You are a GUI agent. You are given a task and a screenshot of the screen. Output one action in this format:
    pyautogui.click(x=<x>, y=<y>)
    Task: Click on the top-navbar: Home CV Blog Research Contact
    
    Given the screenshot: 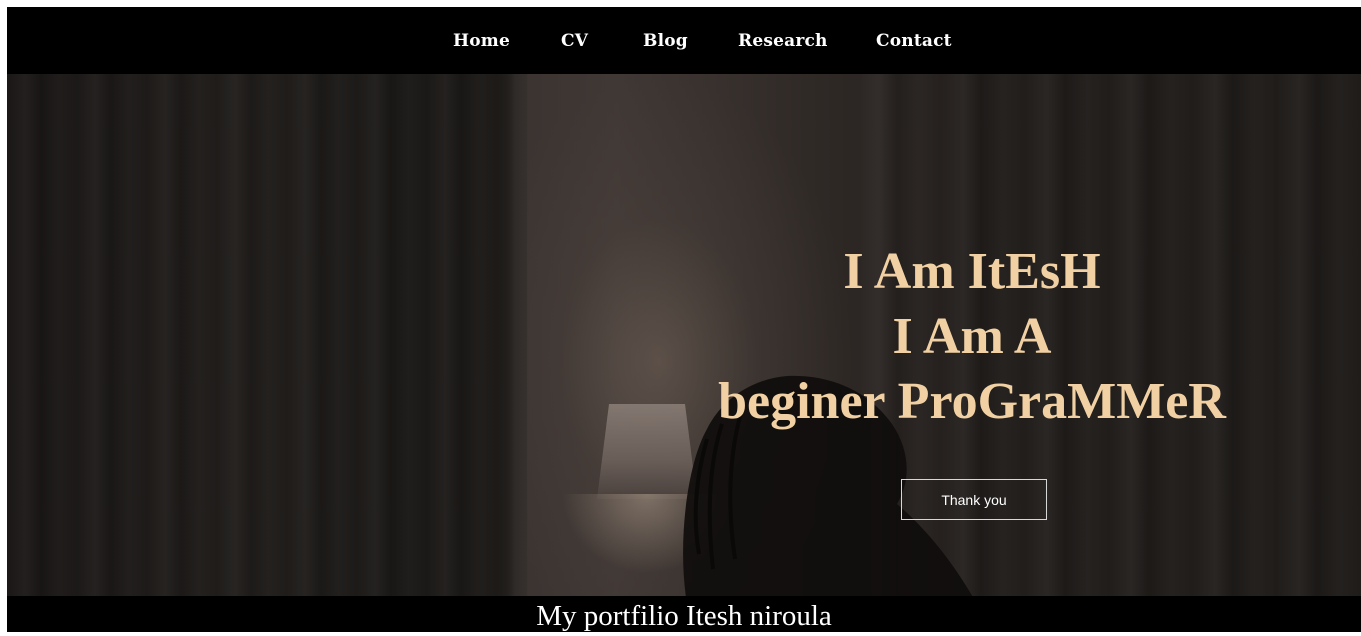 What is the action you would take?
    pyautogui.click(x=684, y=40)
    